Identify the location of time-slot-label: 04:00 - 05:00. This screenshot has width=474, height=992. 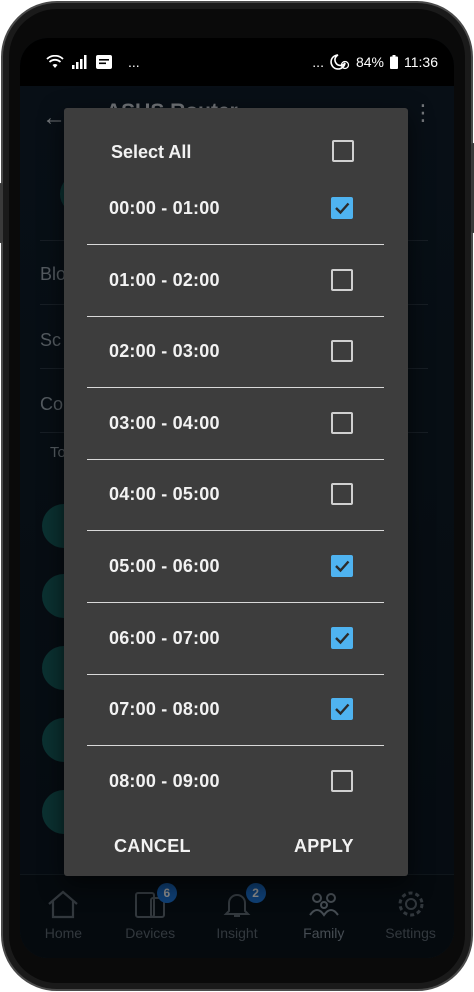
(164, 494).